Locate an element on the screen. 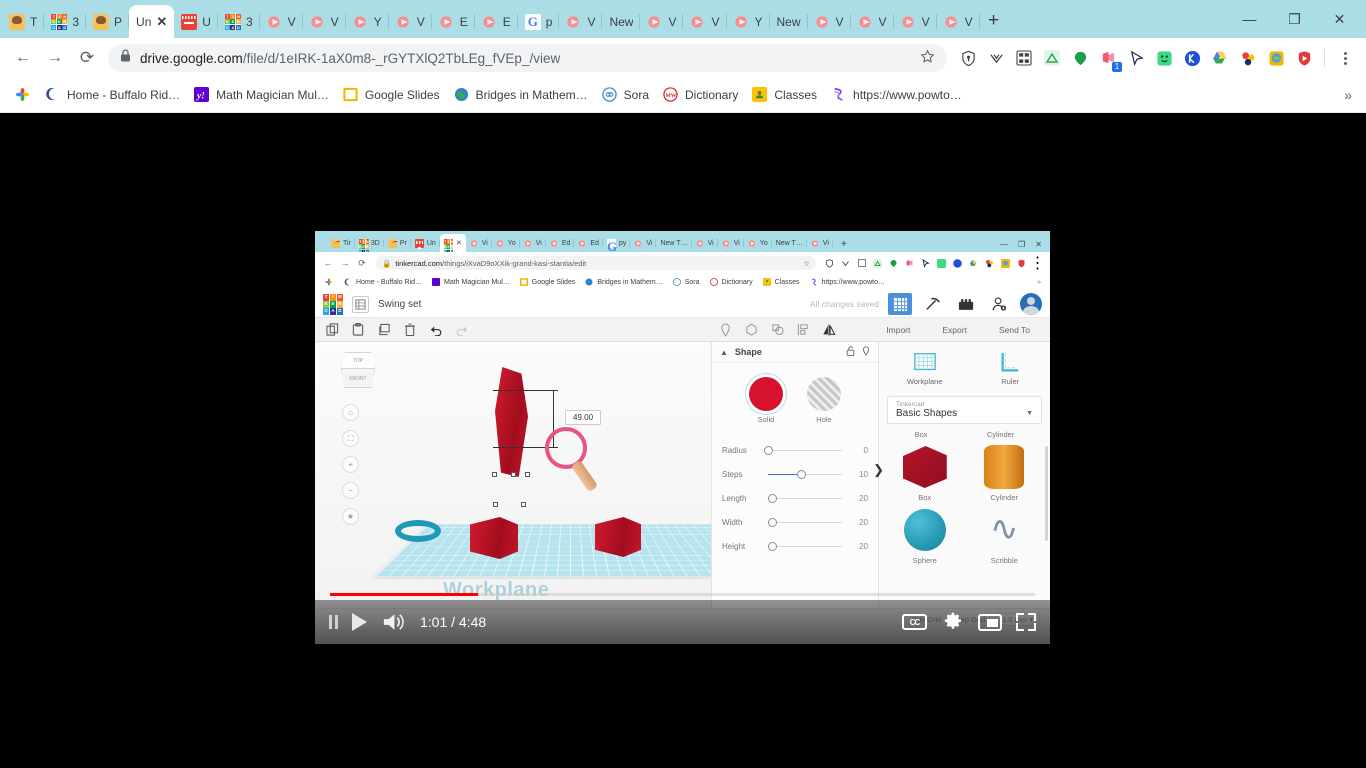 This screenshot has width=1366, height=768. green-balloon-extension-icon is located at coordinates (1080, 58).